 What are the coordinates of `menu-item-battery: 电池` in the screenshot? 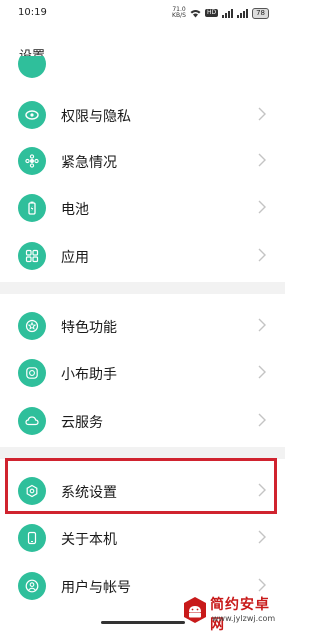 It's located at (142, 208).